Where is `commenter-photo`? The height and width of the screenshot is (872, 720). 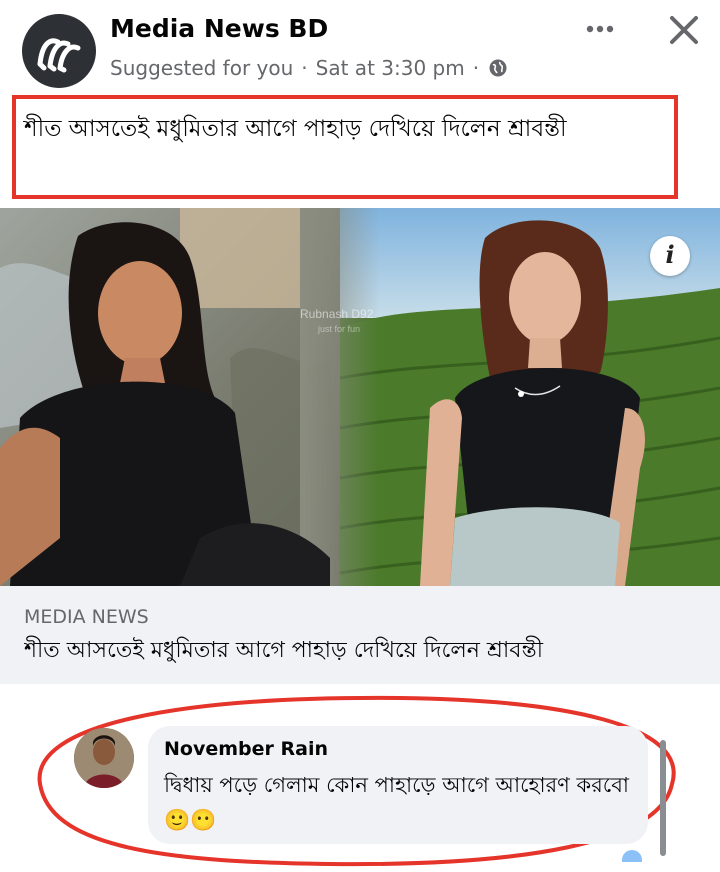
commenter-photo is located at coordinates (104, 758).